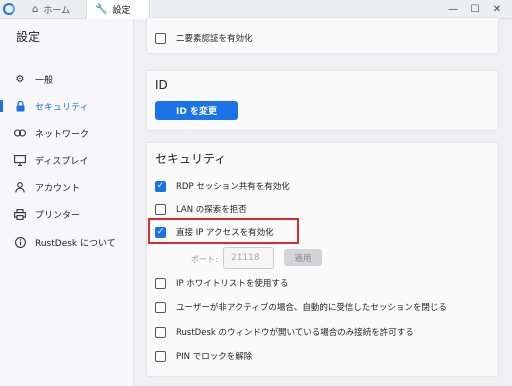  Describe the element at coordinates (232, 284) in the screenshot. I see `ip-whitelist-label: IP ホワイトリストを使用する` at that location.